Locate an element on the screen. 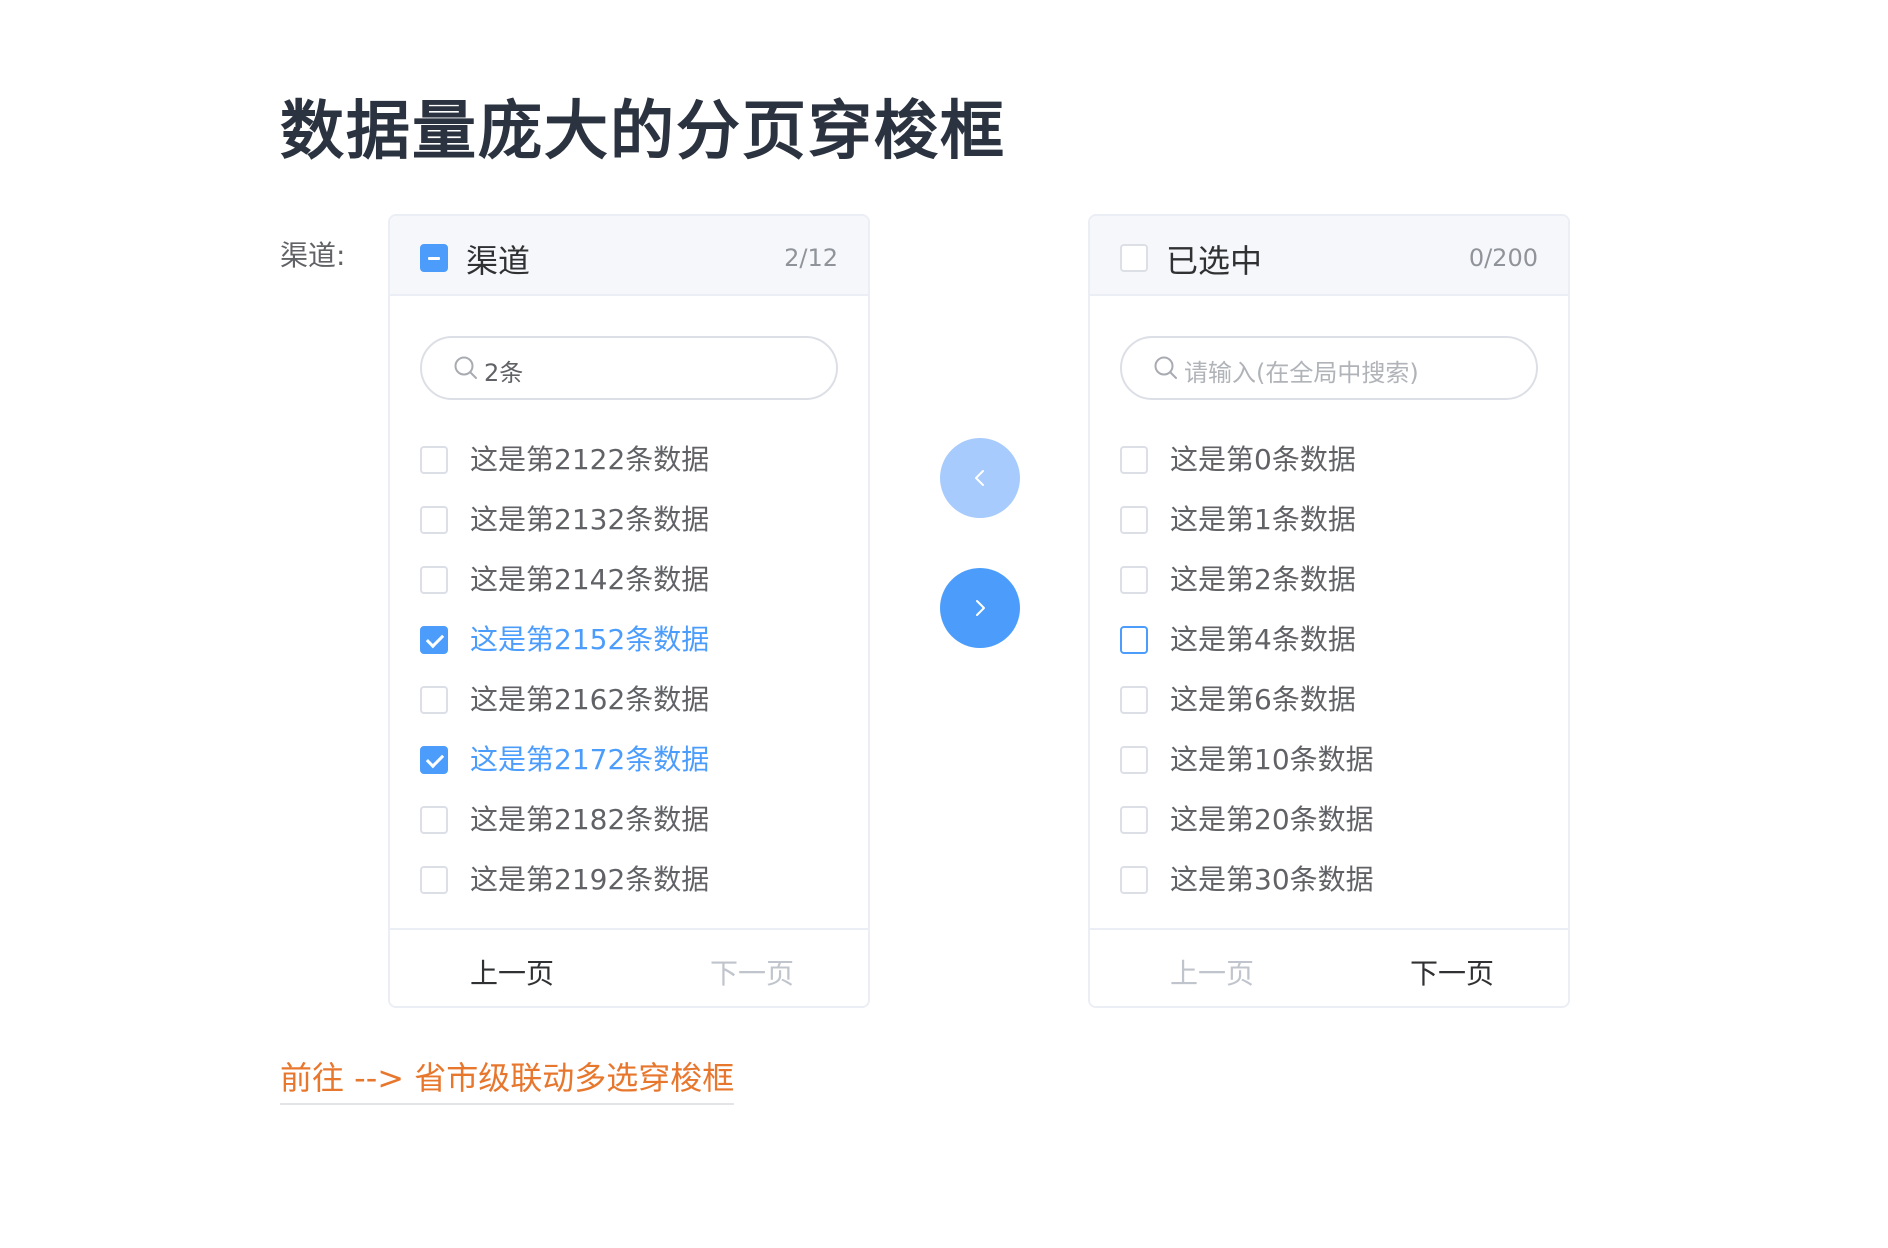 This screenshot has height=1248, width=1888. source-panel-header: 渠道 2/12 is located at coordinates (629, 256).